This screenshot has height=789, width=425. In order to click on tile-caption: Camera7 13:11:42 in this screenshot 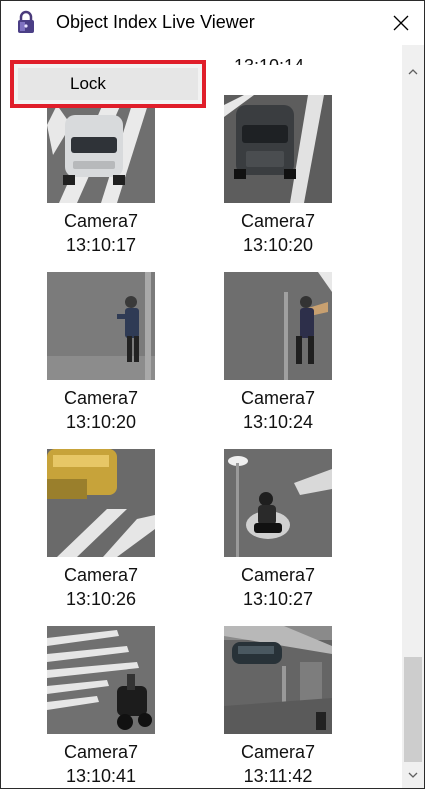, I will do `click(278, 764)`.